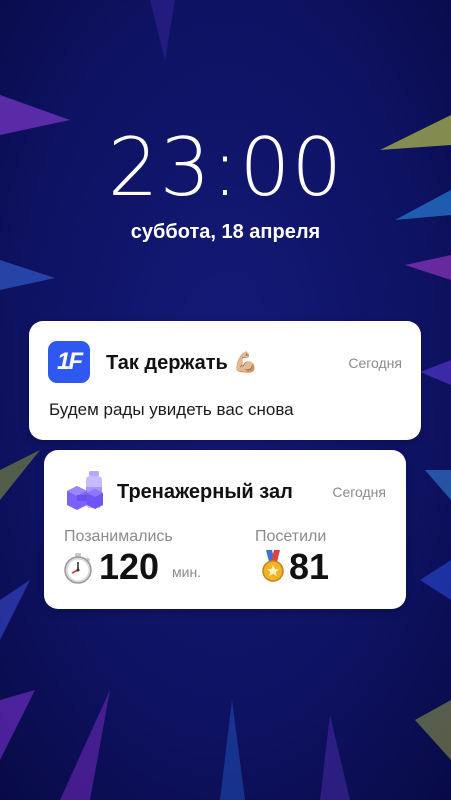 The height and width of the screenshot is (800, 451). Describe the element at coordinates (273, 566) in the screenshot. I see `medal-icon` at that location.